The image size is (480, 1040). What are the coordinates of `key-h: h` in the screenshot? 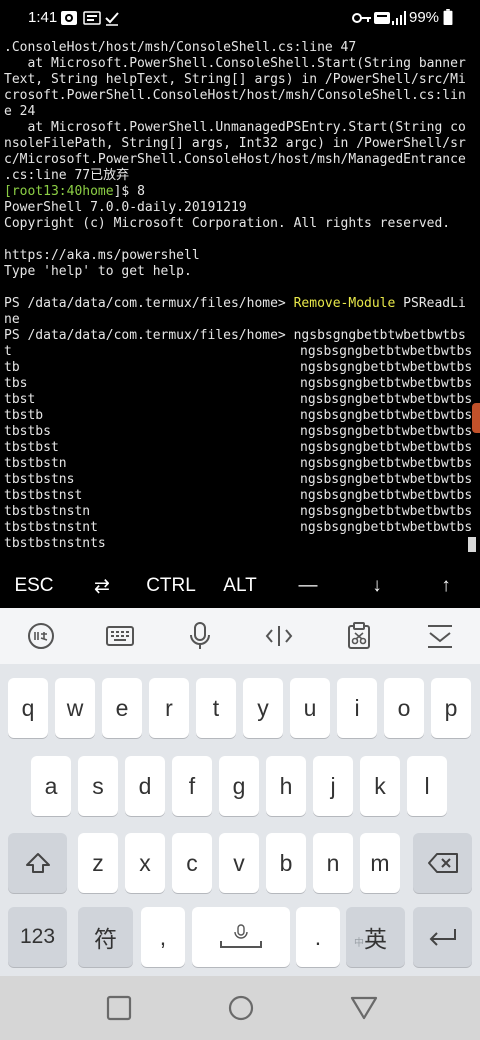 It's located at (286, 786).